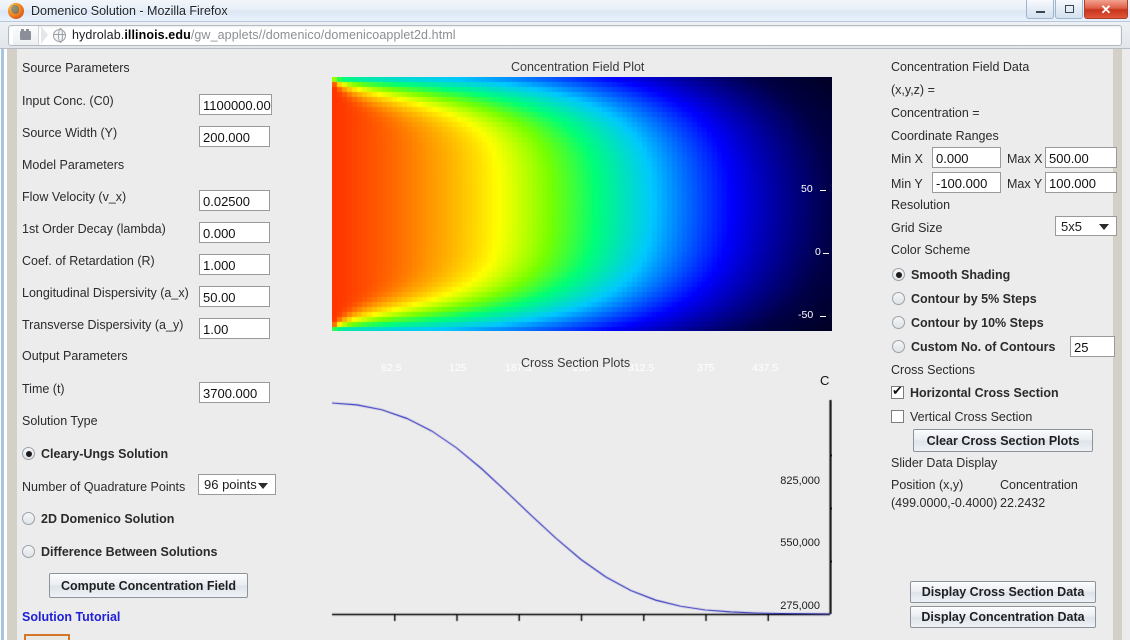 The width and height of the screenshot is (1130, 640). I want to click on radio-smooth-shading-label: Smooth Shading, so click(961, 275).